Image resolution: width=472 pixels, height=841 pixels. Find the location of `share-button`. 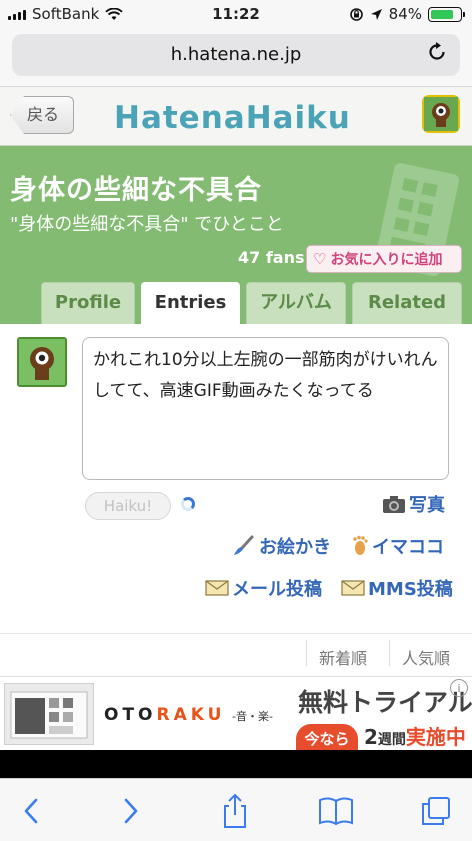

share-button is located at coordinates (235, 811).